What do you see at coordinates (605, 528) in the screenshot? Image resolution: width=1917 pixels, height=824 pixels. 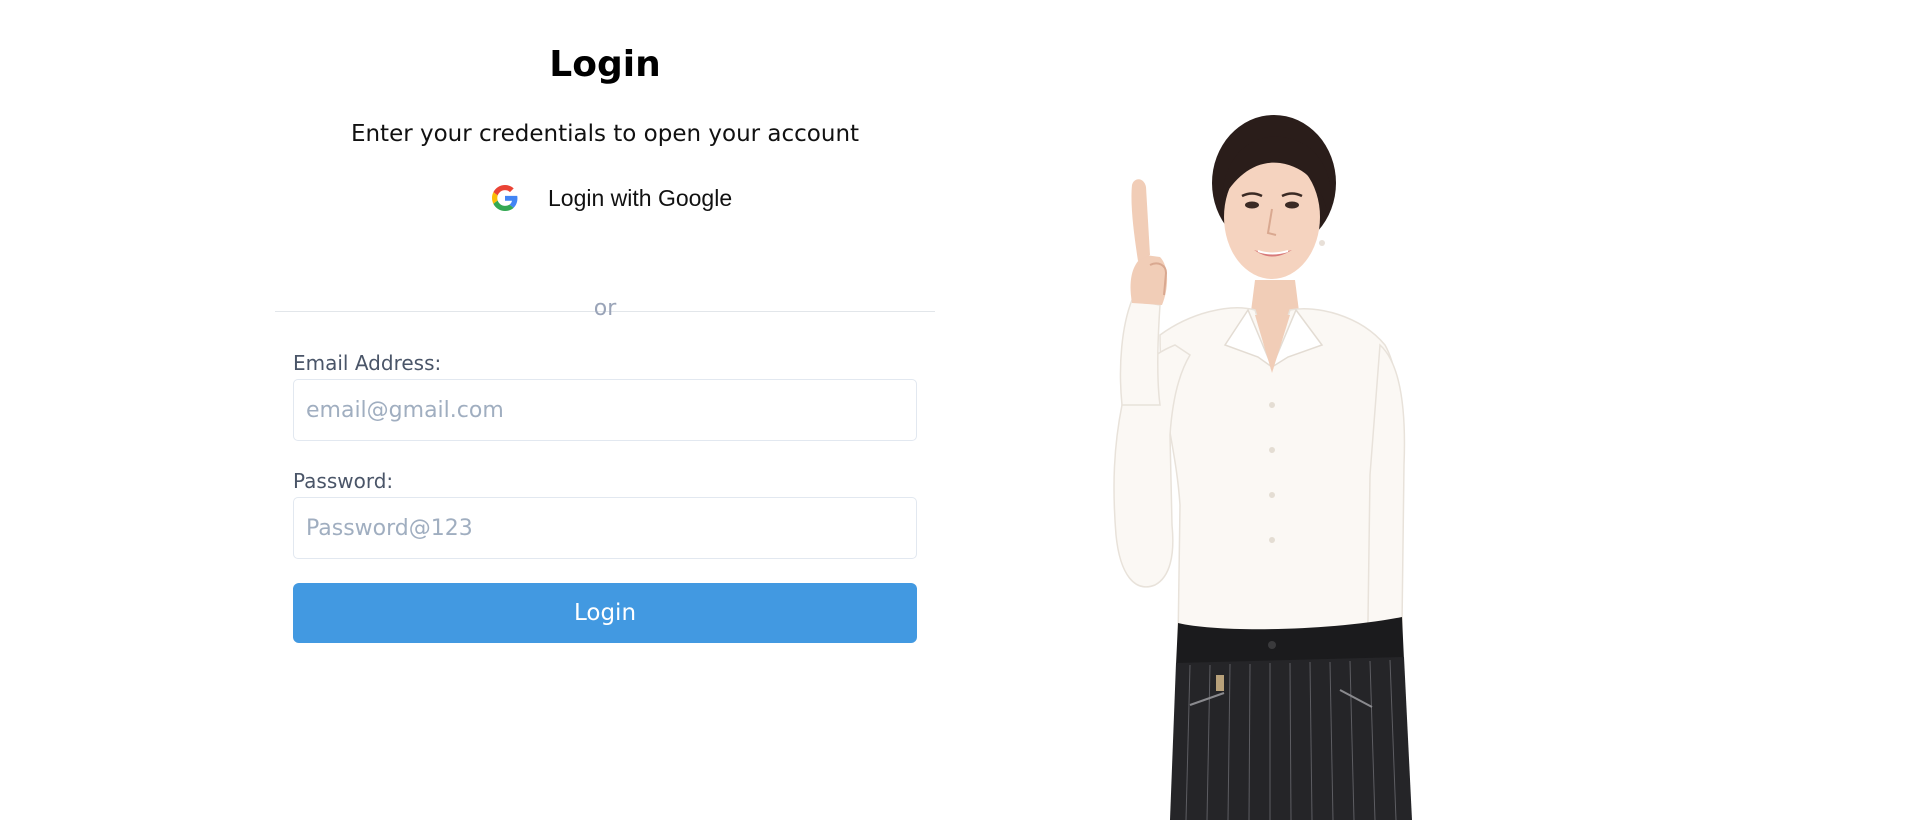 I see `password-field` at bounding box center [605, 528].